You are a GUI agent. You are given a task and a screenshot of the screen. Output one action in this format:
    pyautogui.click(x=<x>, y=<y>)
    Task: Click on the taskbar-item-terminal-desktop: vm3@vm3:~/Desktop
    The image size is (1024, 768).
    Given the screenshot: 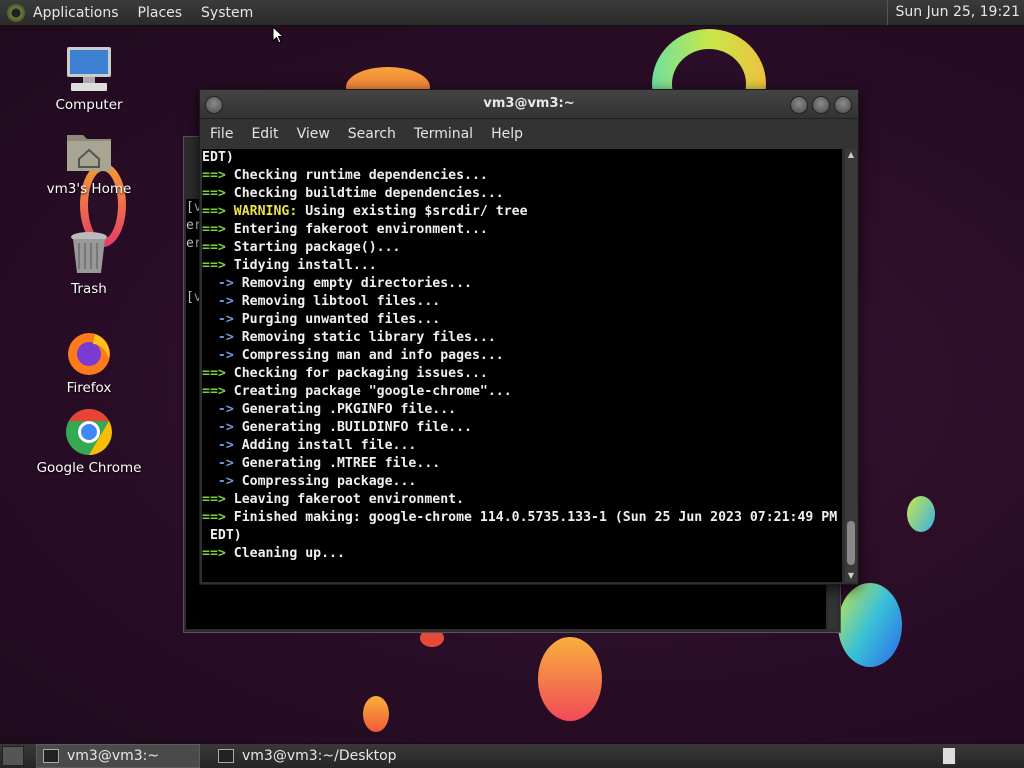 What is the action you would take?
    pyautogui.click(x=307, y=756)
    